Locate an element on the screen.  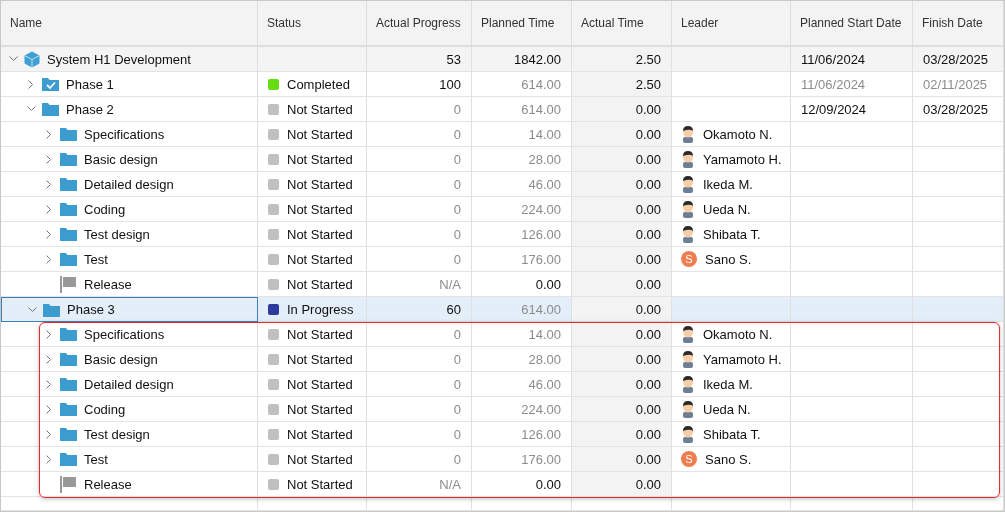
leader-name: Ikeda M. is located at coordinates (728, 184).